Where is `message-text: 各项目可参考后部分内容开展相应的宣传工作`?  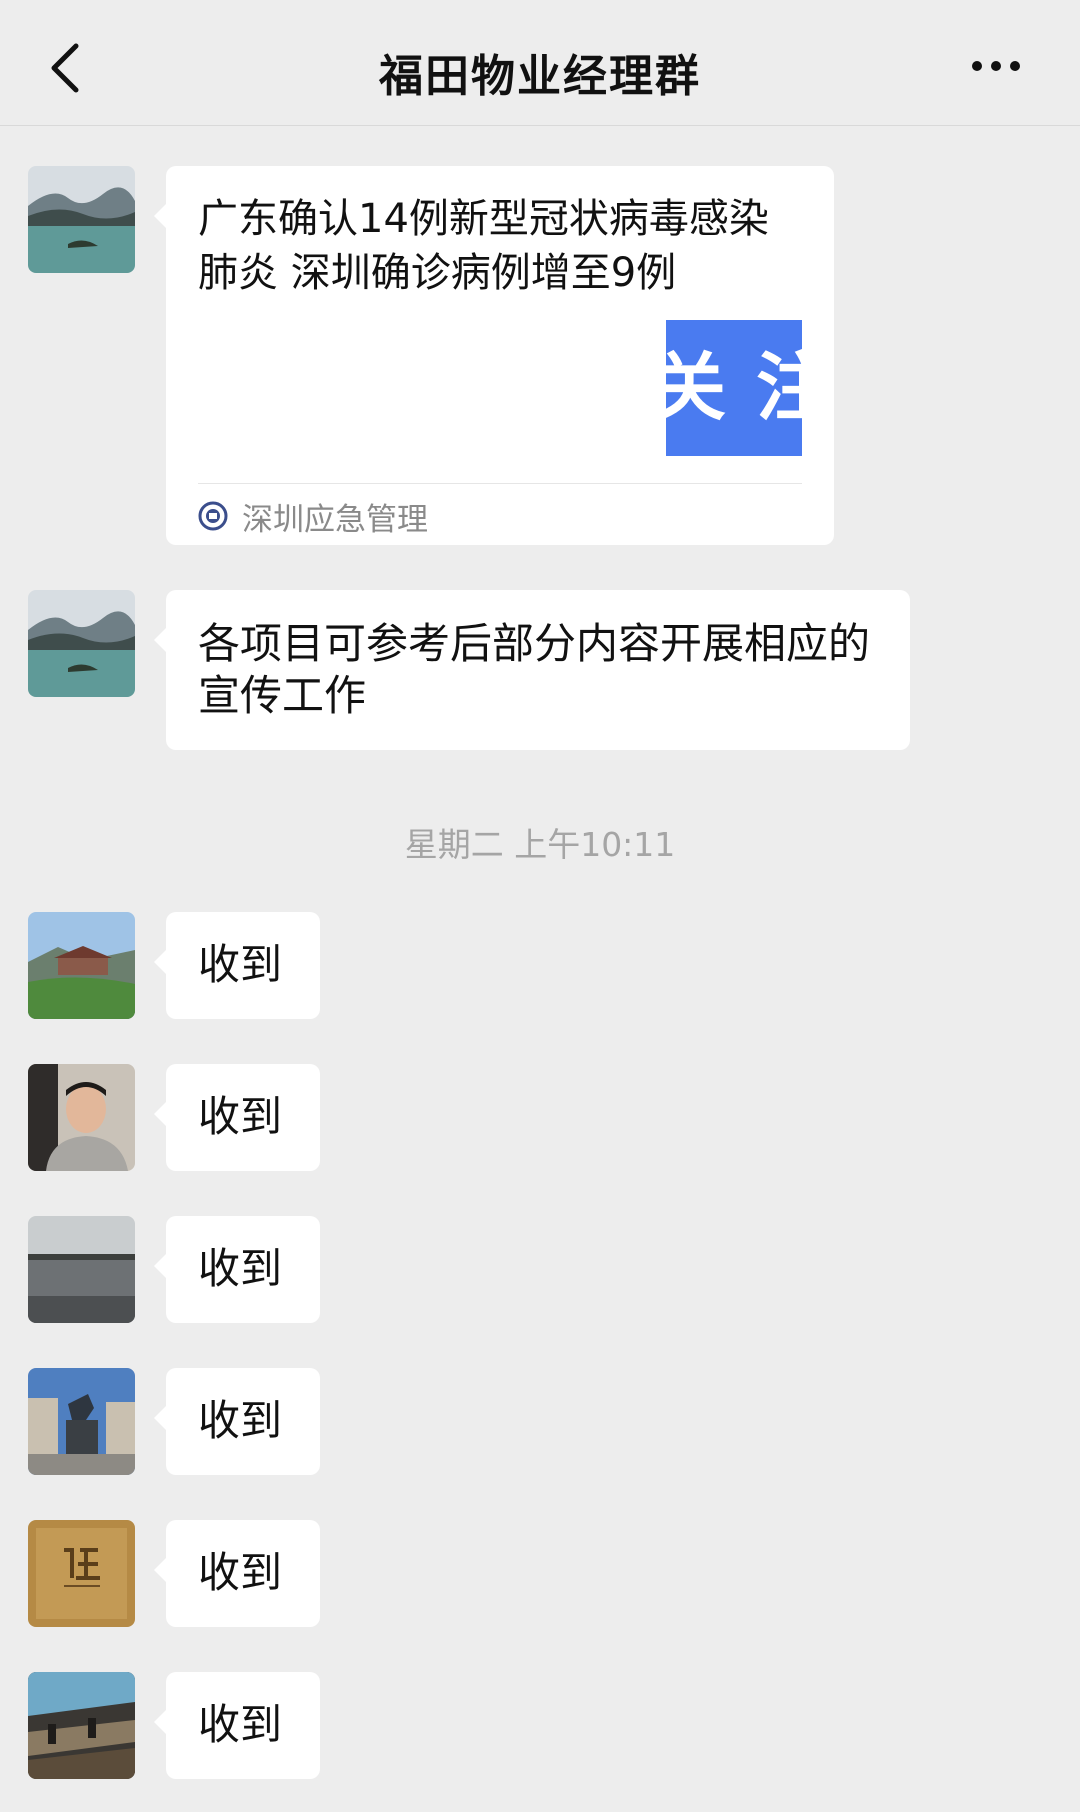 message-text: 各项目可参考后部分内容开展相应的宣传工作 is located at coordinates (534, 669).